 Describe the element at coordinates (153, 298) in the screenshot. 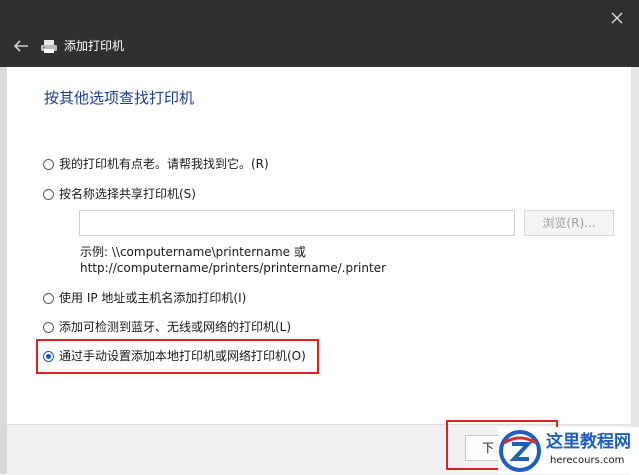

I see `option-label: 使用 IP 地址或主机名添加打印机(I)` at that location.